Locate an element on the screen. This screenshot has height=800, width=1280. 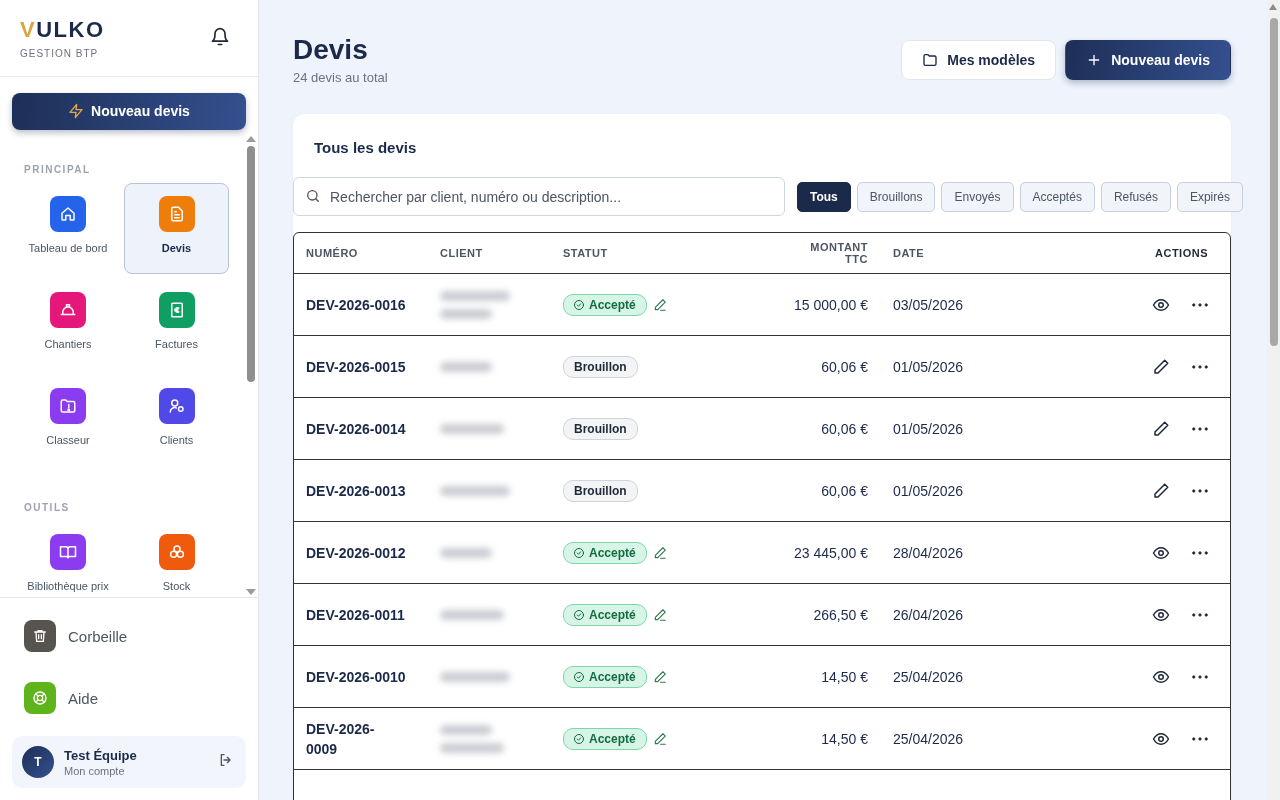
bell-icon is located at coordinates (220, 36).